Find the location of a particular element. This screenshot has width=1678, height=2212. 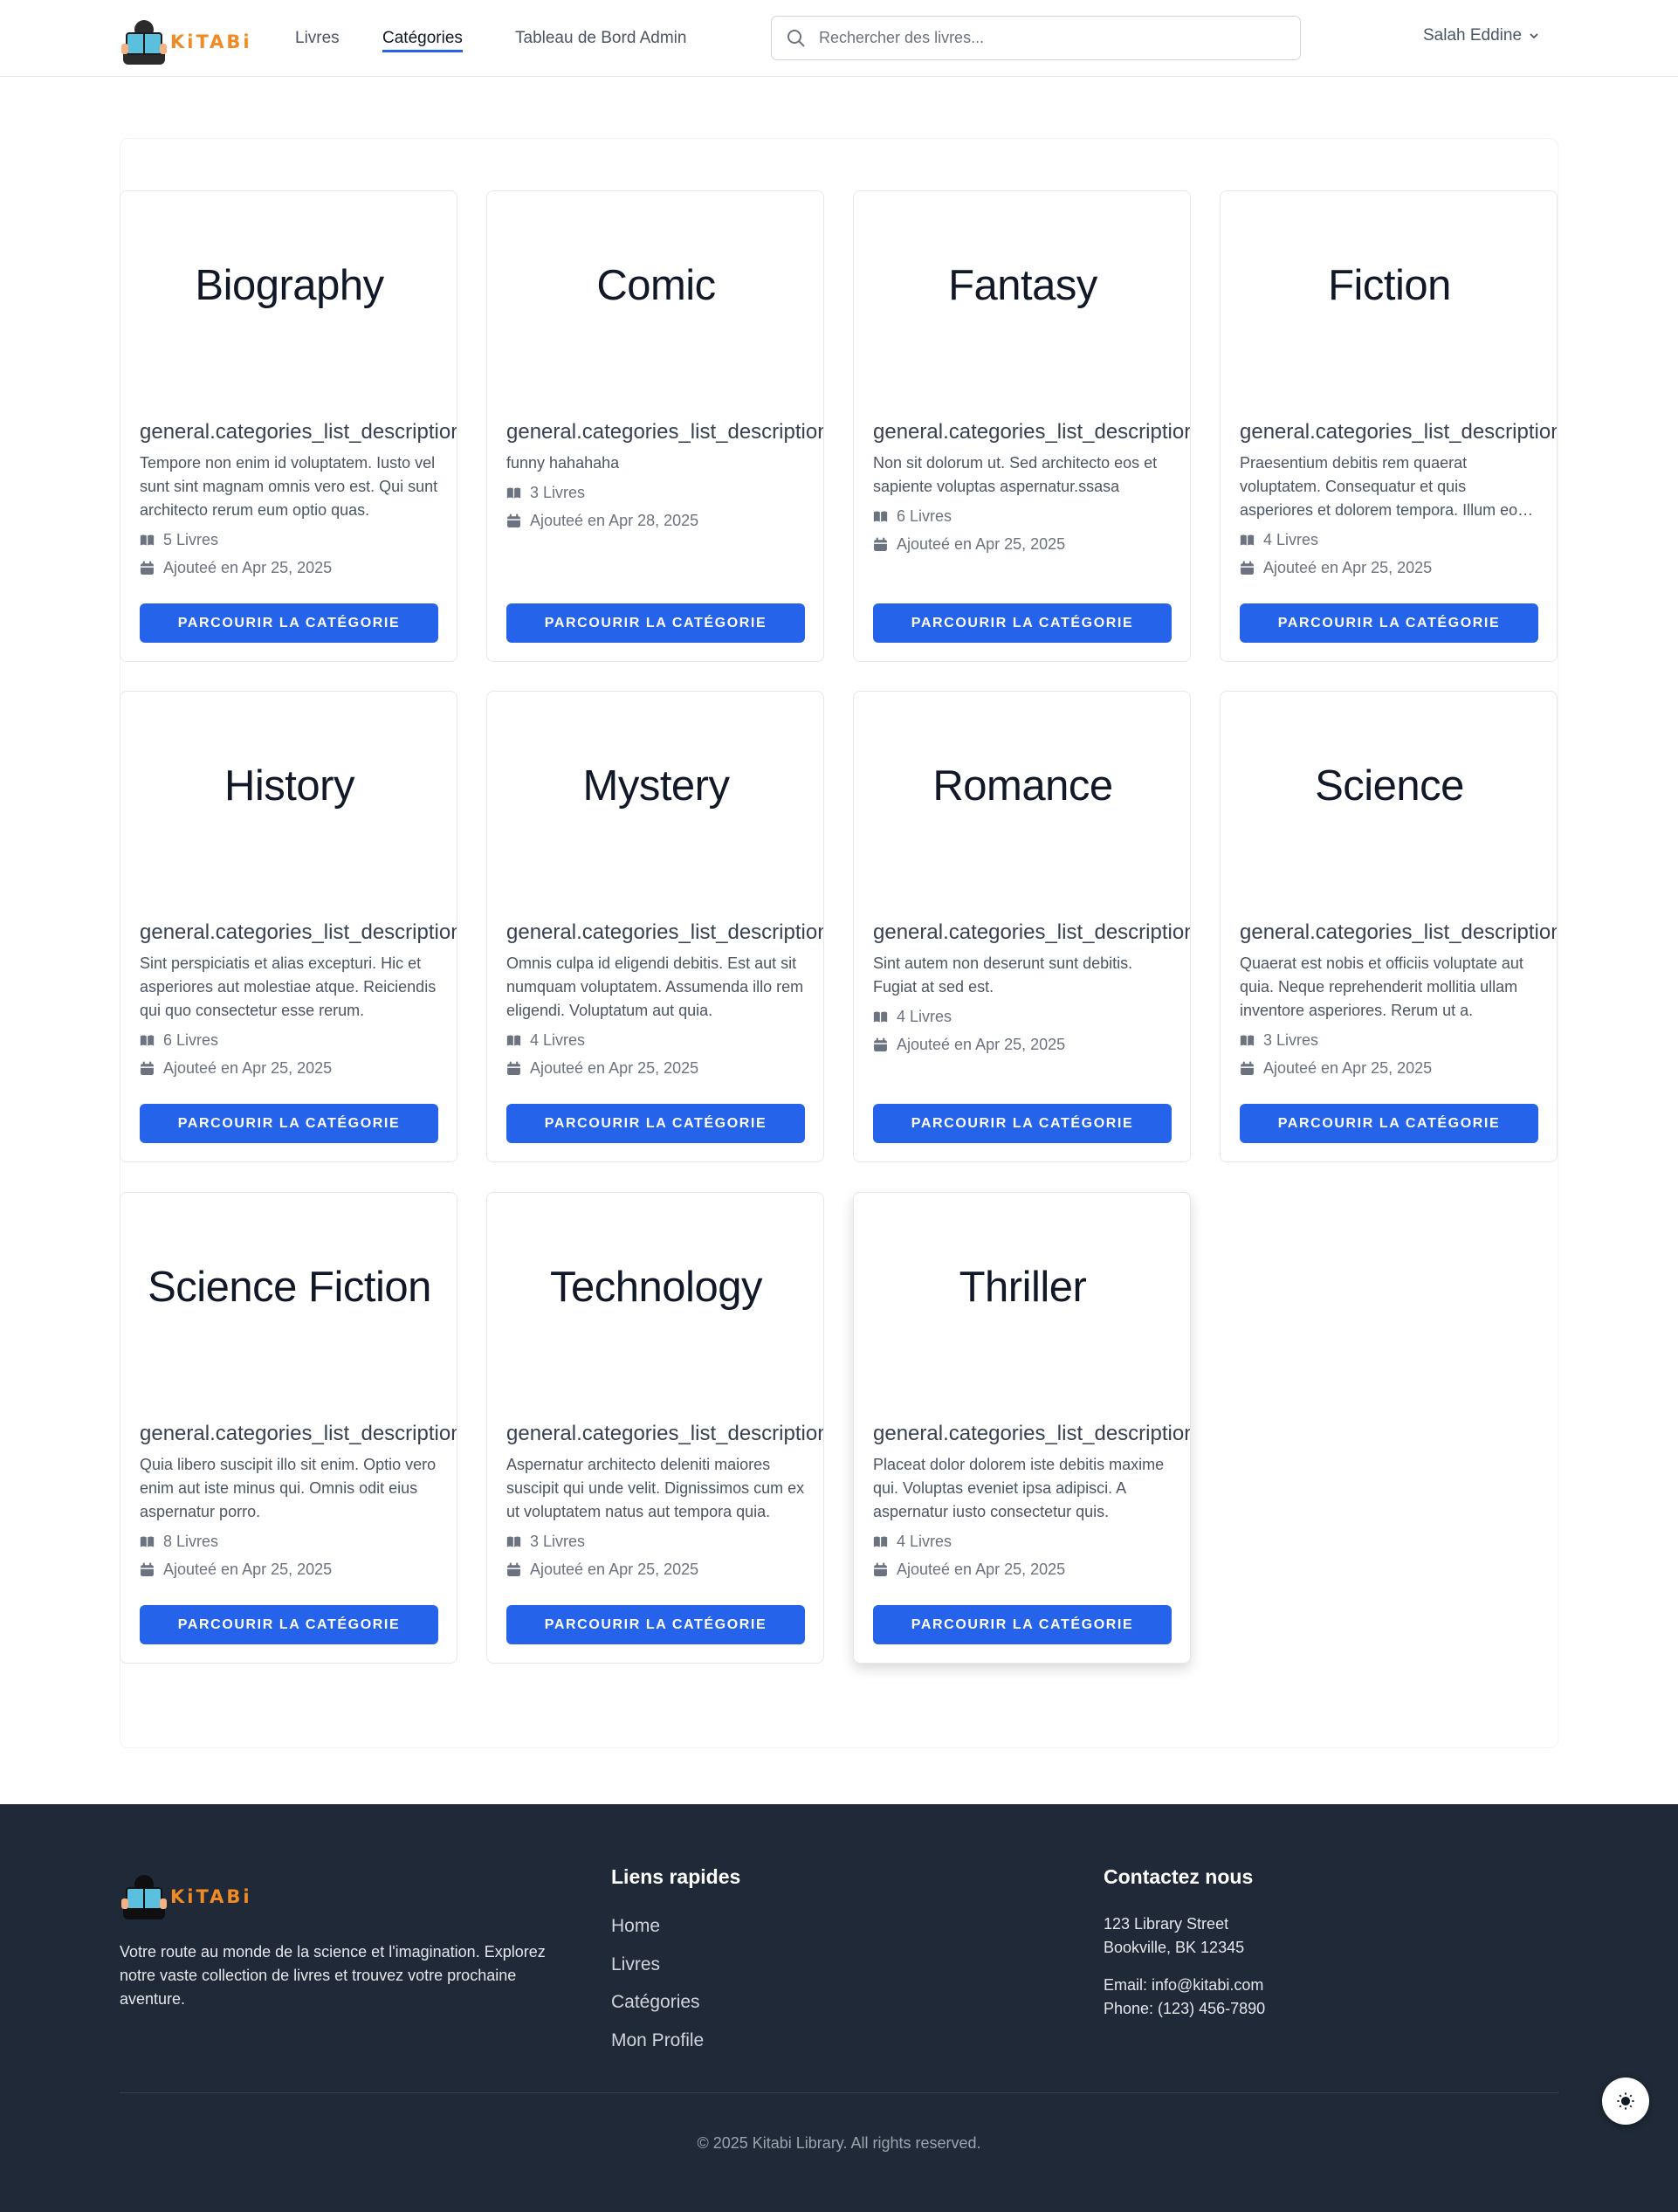

book-count: 5 Livres is located at coordinates (179, 540).